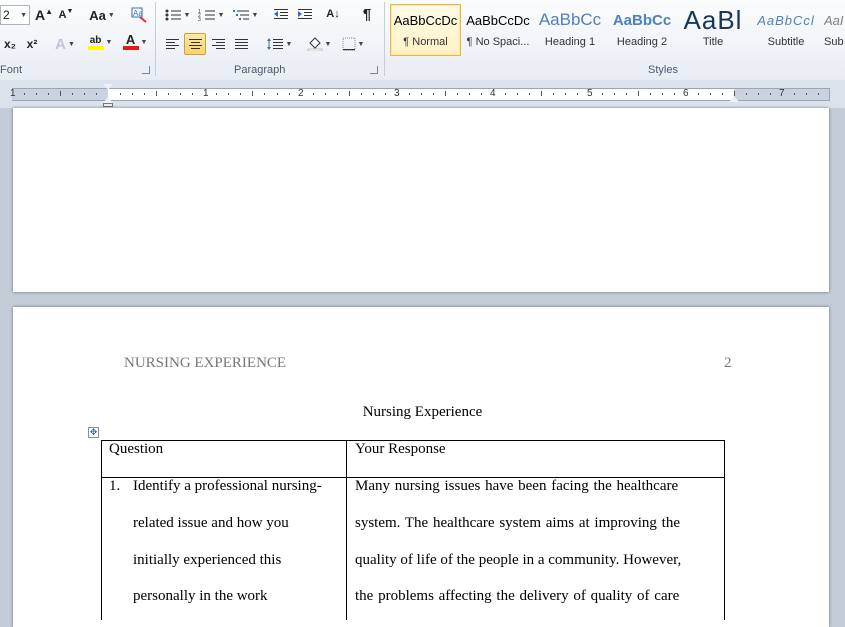 The height and width of the screenshot is (627, 845). I want to click on align-right-button, so click(218, 44).